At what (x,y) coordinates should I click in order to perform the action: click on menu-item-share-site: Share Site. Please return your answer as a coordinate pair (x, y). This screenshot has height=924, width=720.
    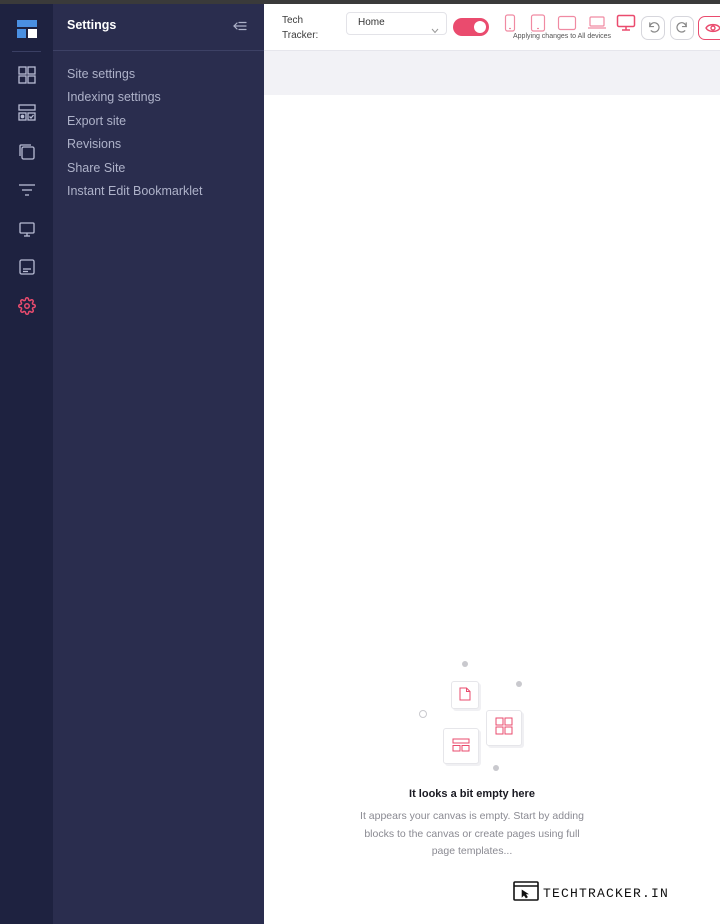
    Looking at the image, I should click on (134, 170).